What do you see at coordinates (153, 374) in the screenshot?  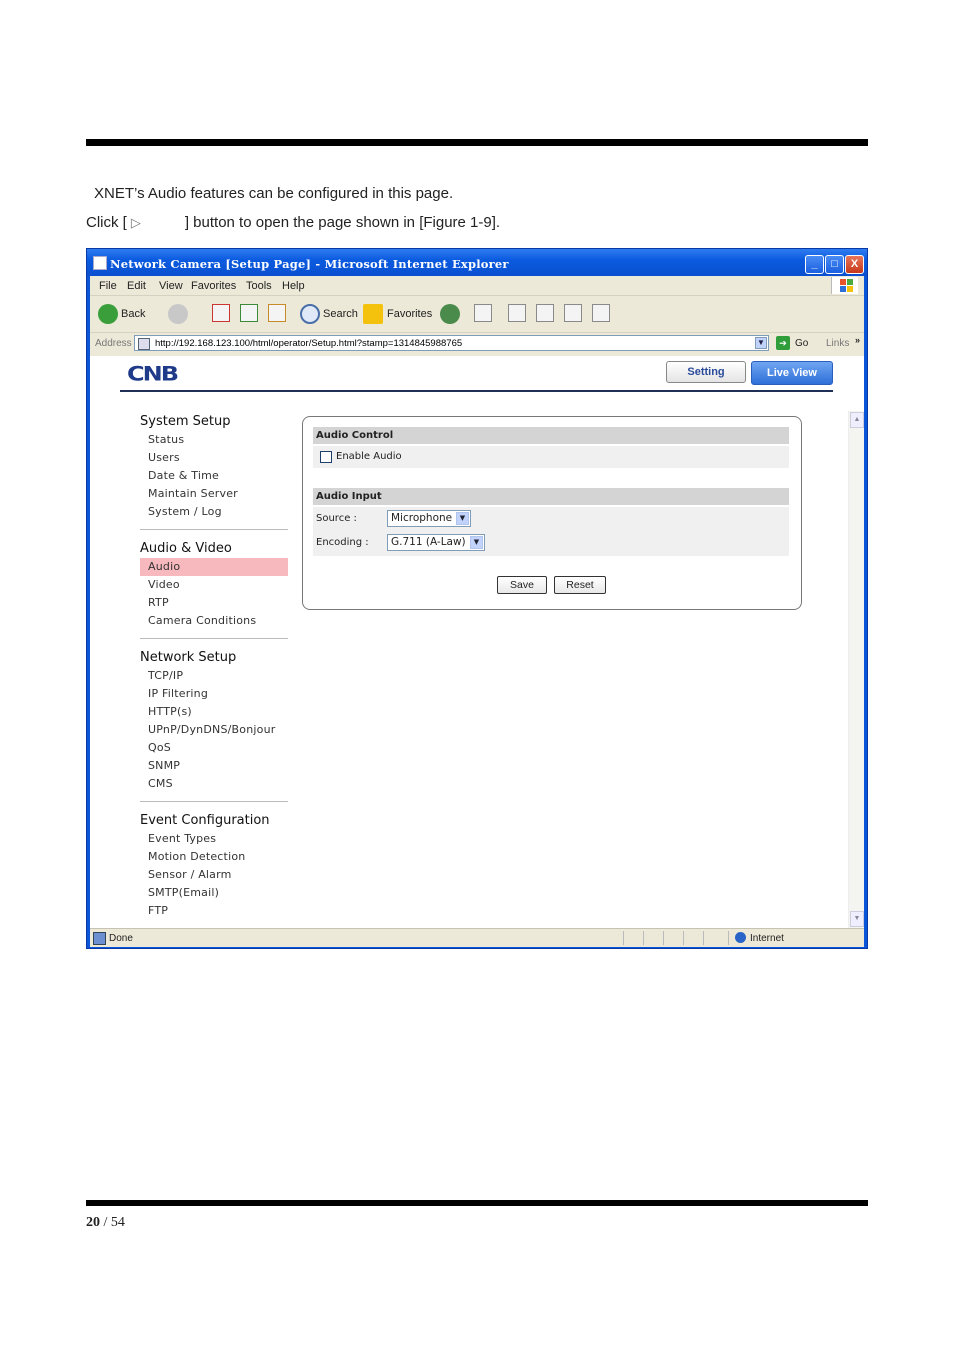 I see `cnb-logo: CNB` at bounding box center [153, 374].